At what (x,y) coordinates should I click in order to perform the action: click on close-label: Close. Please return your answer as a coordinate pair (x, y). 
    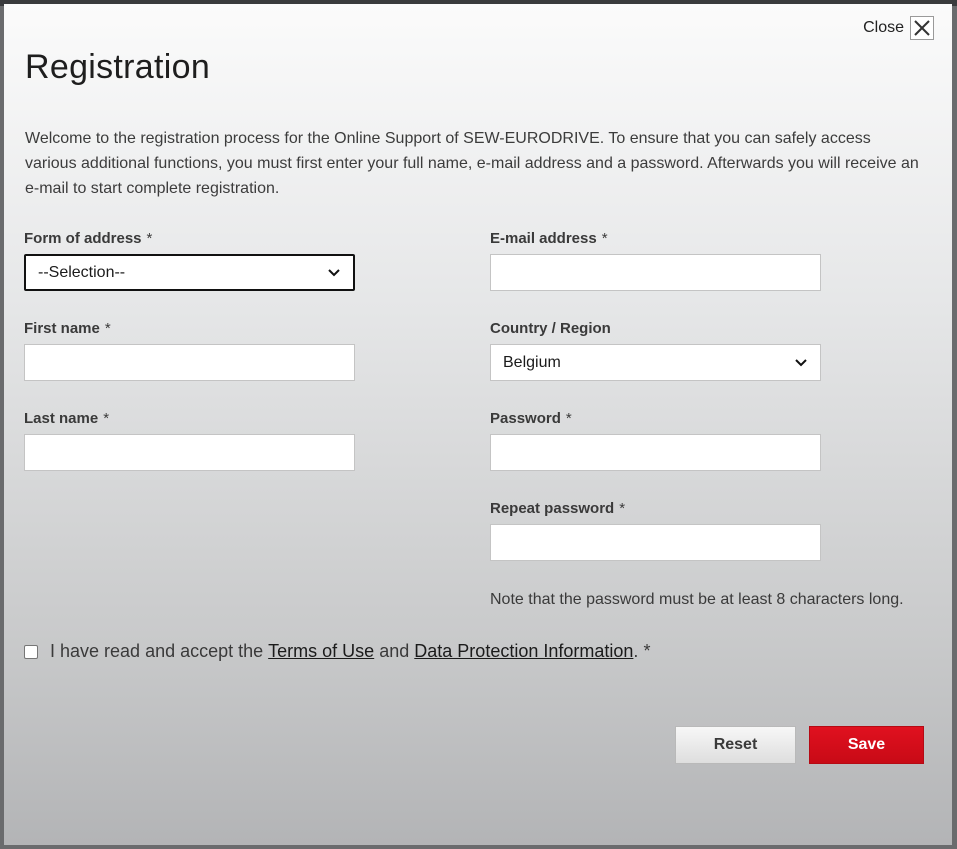
    Looking at the image, I should click on (883, 27).